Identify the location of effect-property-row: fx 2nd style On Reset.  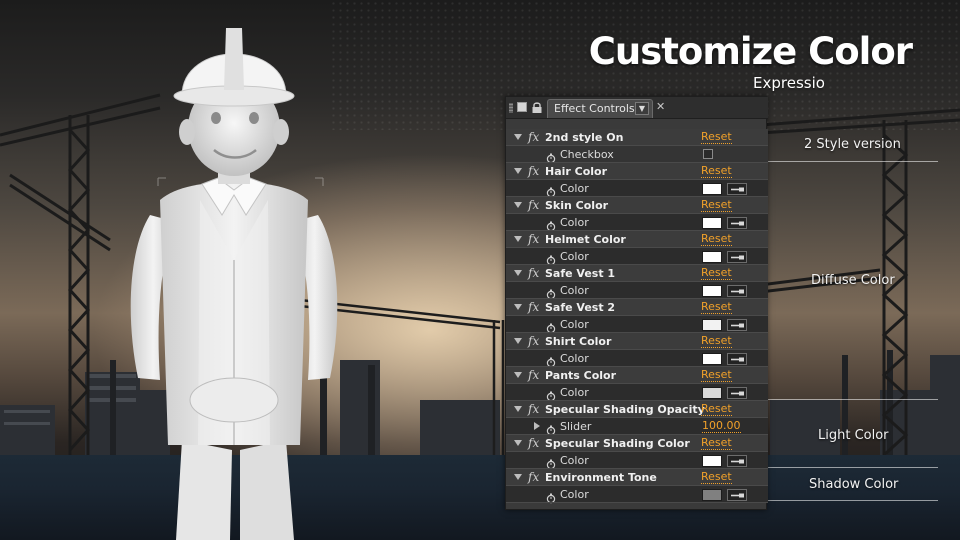
(637, 137).